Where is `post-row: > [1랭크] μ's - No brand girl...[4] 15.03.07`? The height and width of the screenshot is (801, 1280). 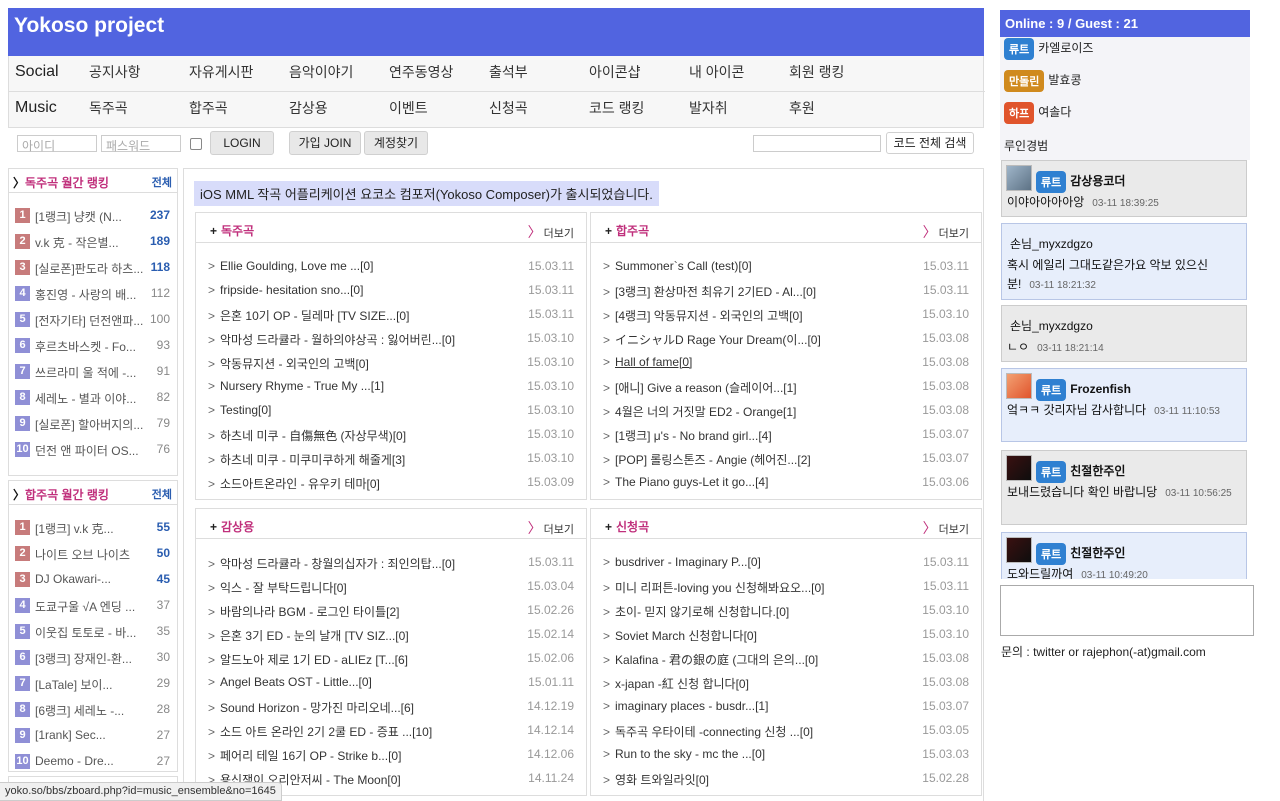
post-row: > [1랭크] μ's - No brand girl...[4] 15.03.07 is located at coordinates (786, 435).